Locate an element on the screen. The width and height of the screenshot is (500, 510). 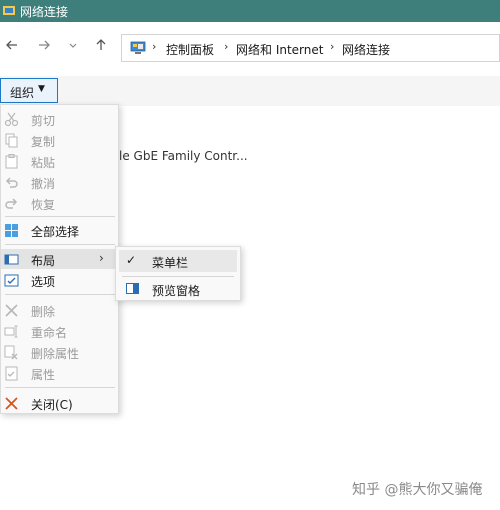
organize-label: 组织 is located at coordinates (22, 93).